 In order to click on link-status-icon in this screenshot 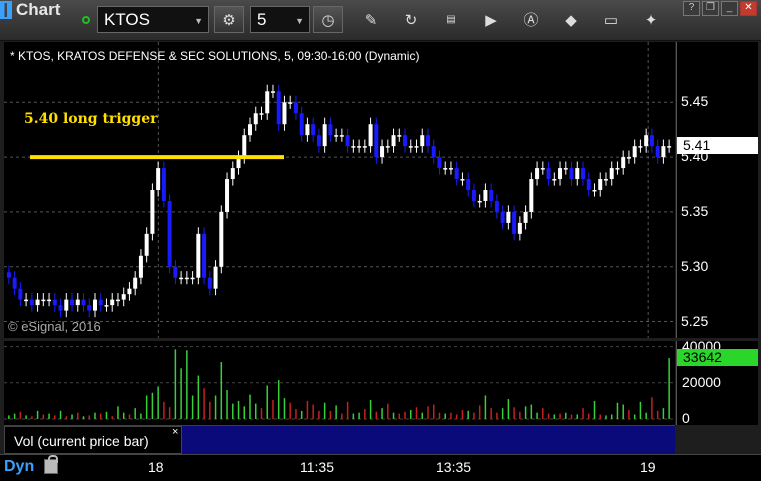, I will do `click(86, 20)`.